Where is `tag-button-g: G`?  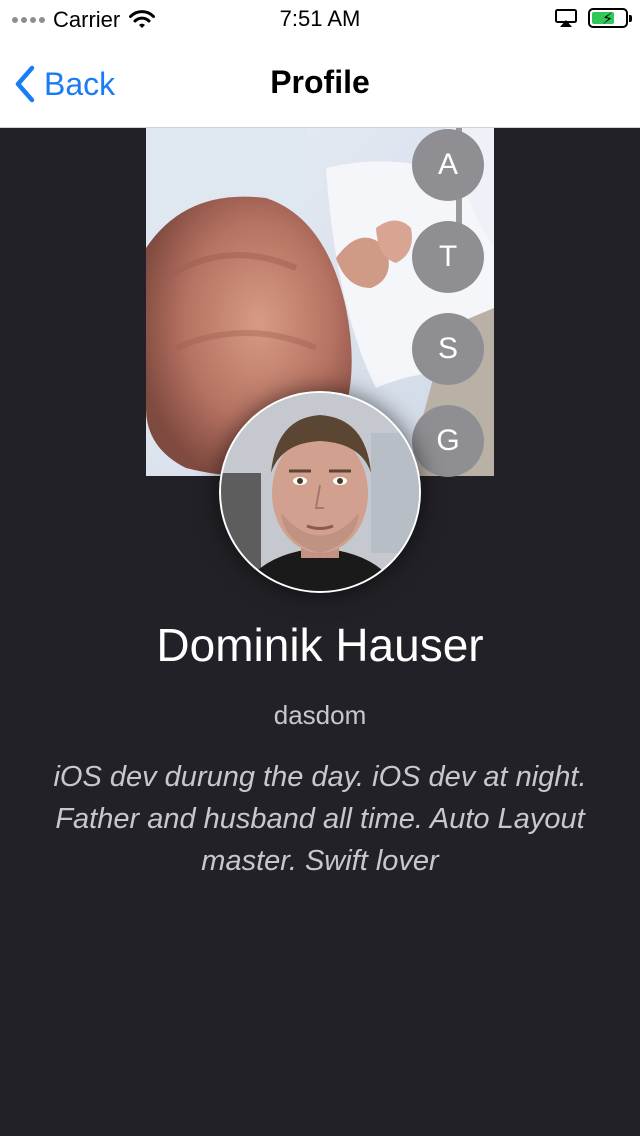 tag-button-g: G is located at coordinates (448, 441).